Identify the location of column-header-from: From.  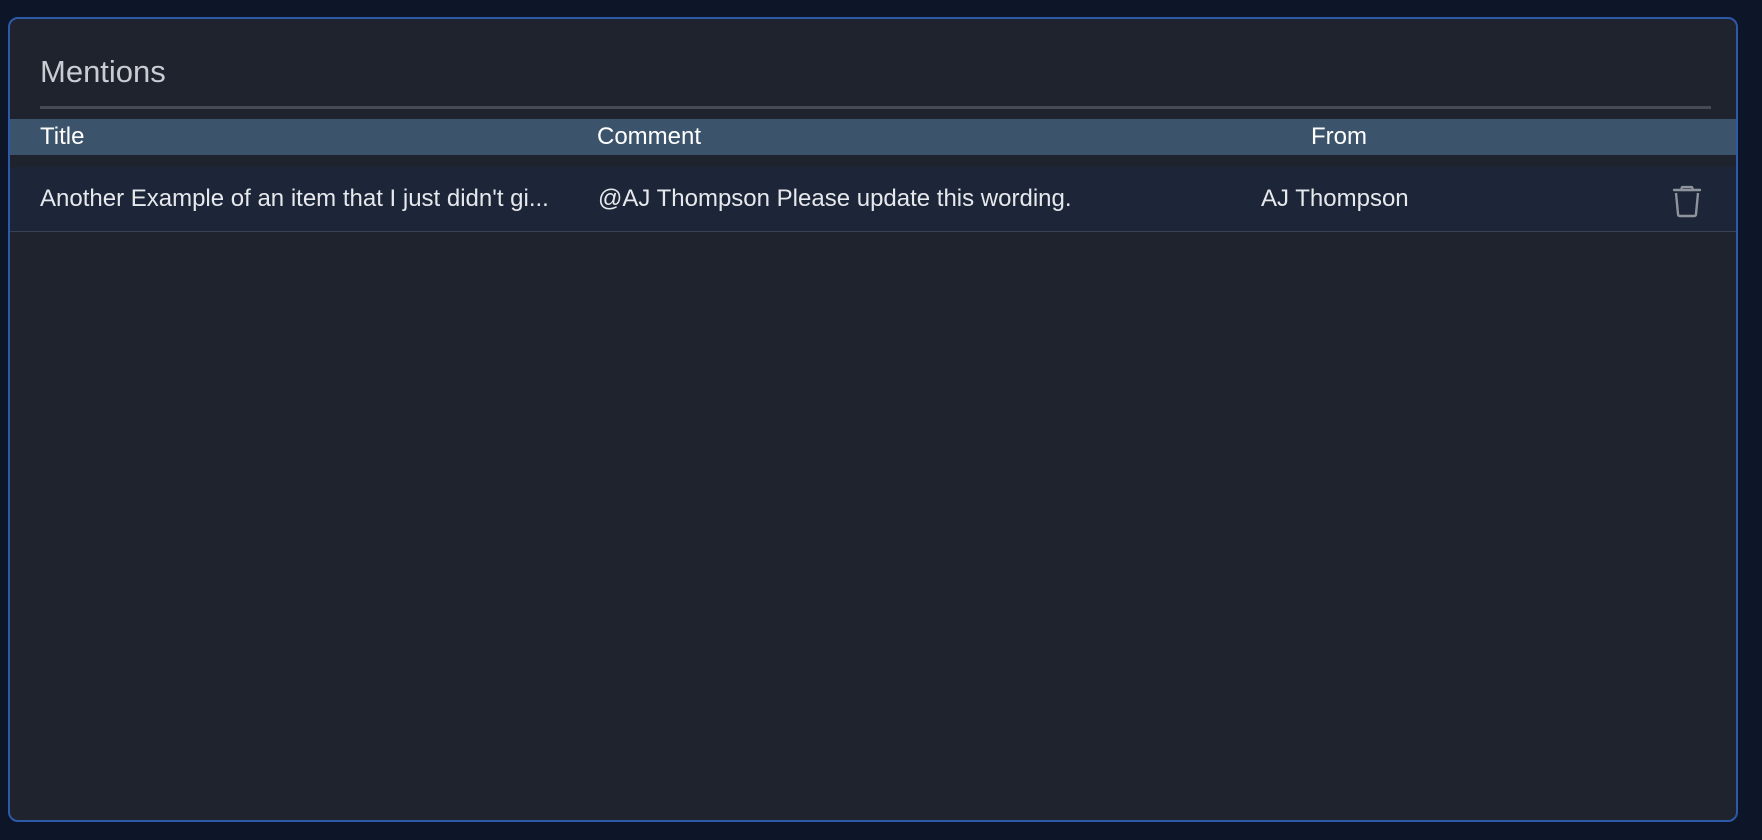
(1339, 136).